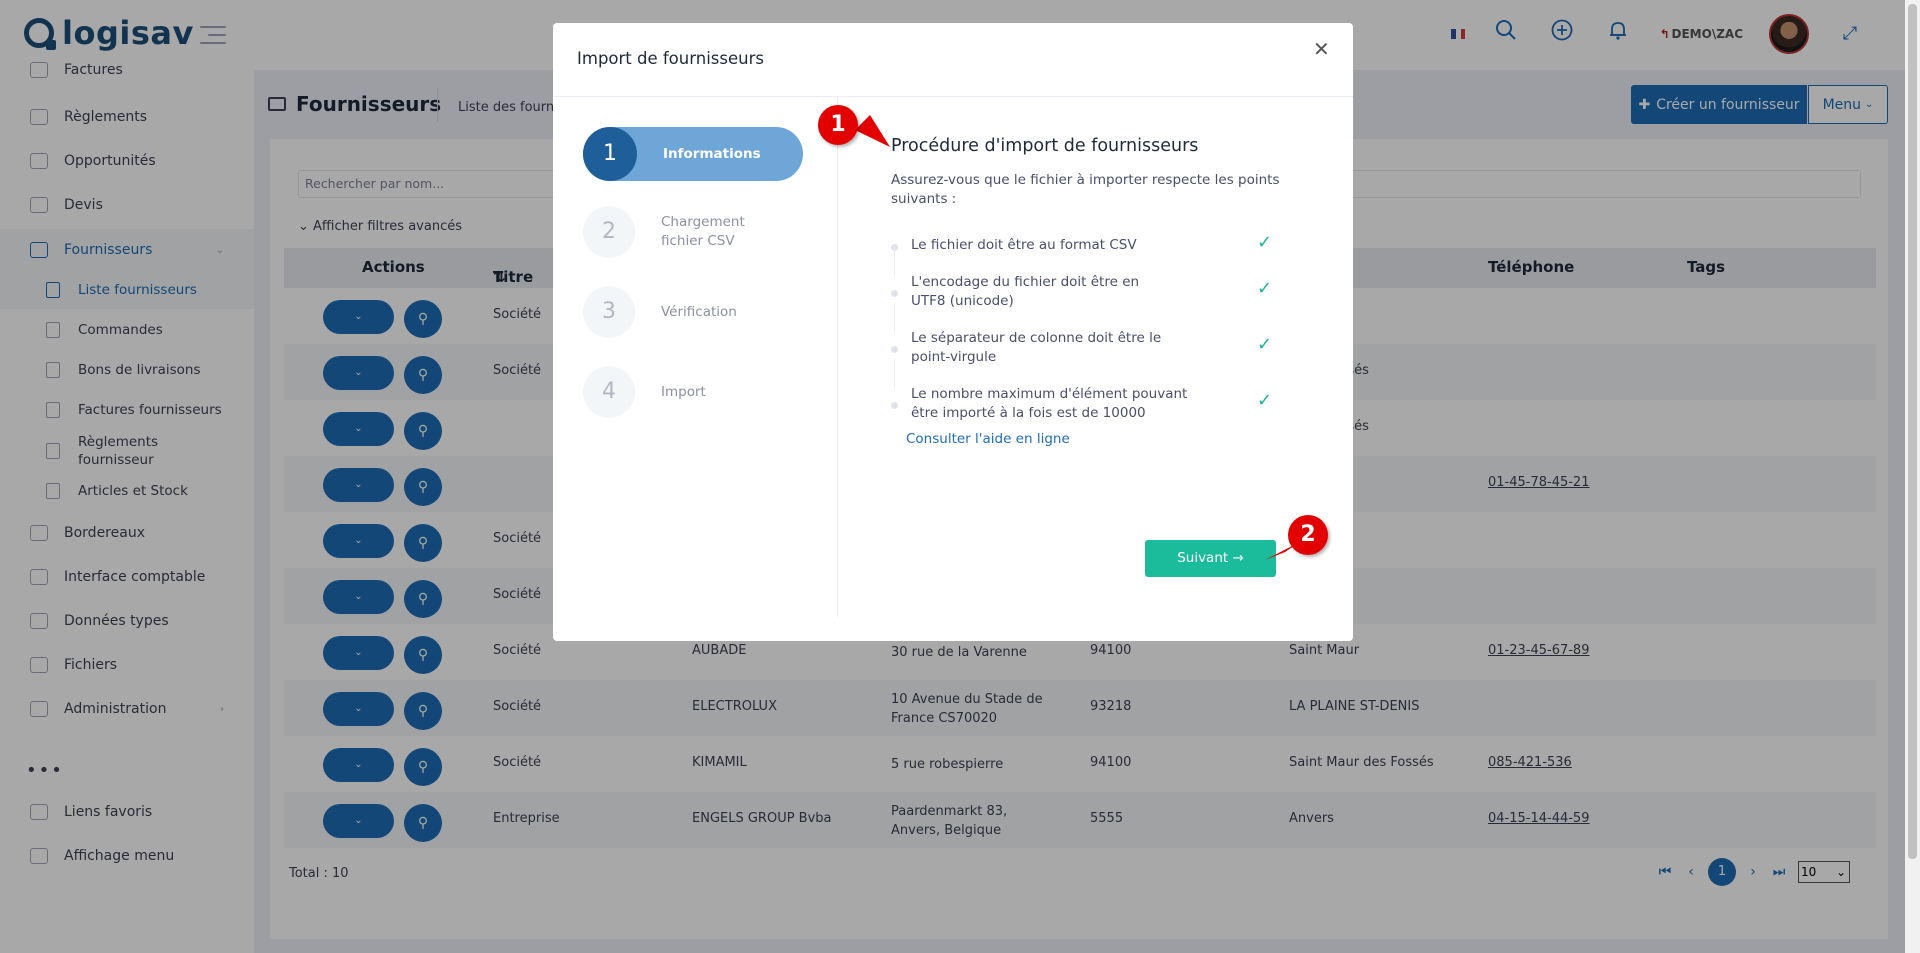  What do you see at coordinates (1077, 337) in the screenshot?
I see `callout-pointers` at bounding box center [1077, 337].